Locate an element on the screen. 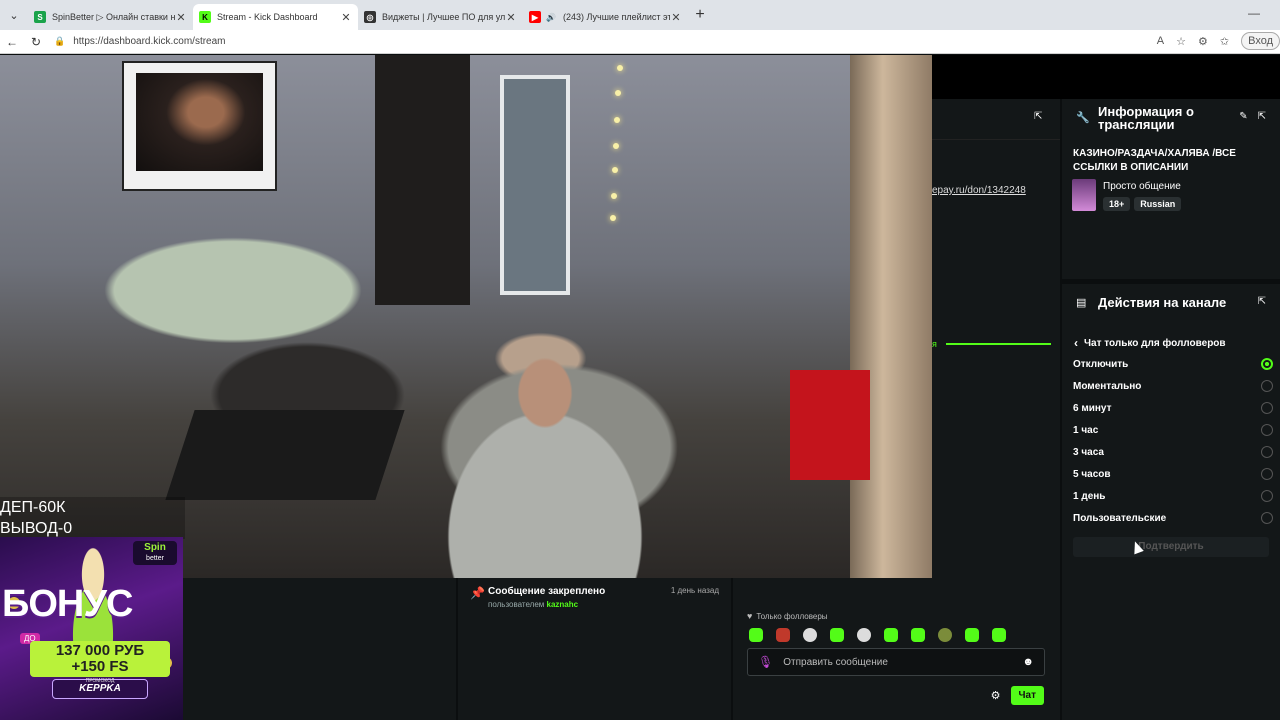  spinbetter-favicon-icon: S is located at coordinates (40, 17).